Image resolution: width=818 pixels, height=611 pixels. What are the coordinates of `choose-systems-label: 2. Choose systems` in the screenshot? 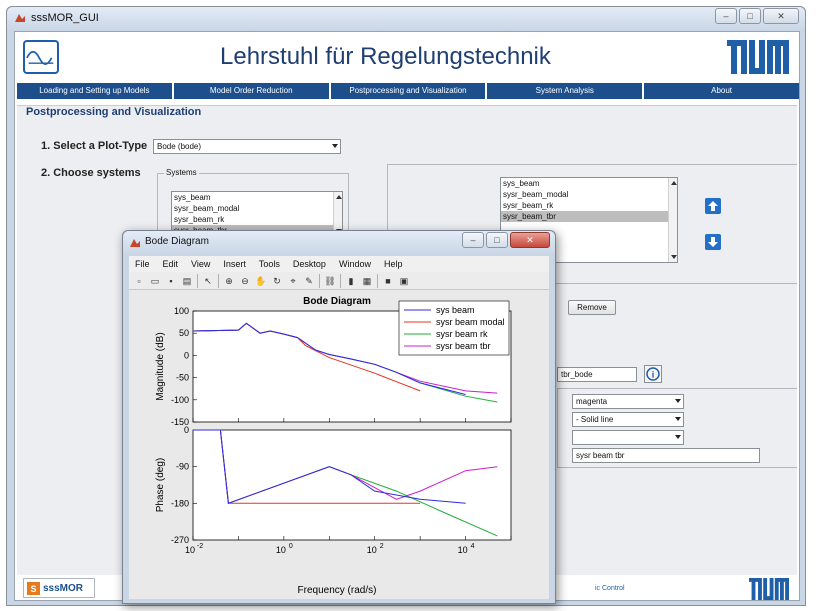 It's located at (91, 173).